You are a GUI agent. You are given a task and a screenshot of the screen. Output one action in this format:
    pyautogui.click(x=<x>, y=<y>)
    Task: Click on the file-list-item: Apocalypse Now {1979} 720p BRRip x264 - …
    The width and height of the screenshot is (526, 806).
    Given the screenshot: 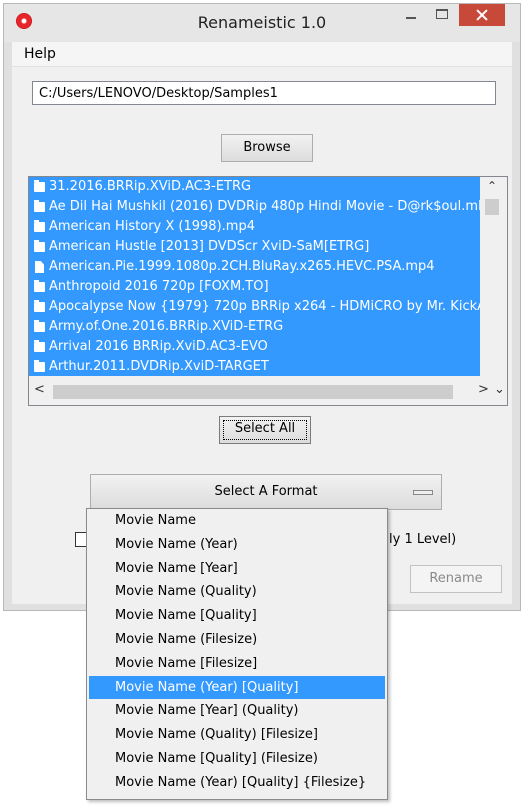 What is the action you would take?
    pyautogui.click(x=254, y=307)
    